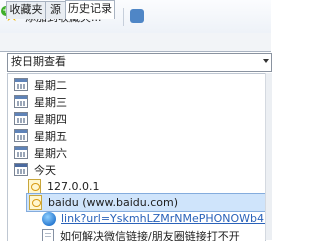 The height and width of the screenshot is (241, 320). What do you see at coordinates (50, 102) in the screenshot?
I see `history-day-label: 星期三` at bounding box center [50, 102].